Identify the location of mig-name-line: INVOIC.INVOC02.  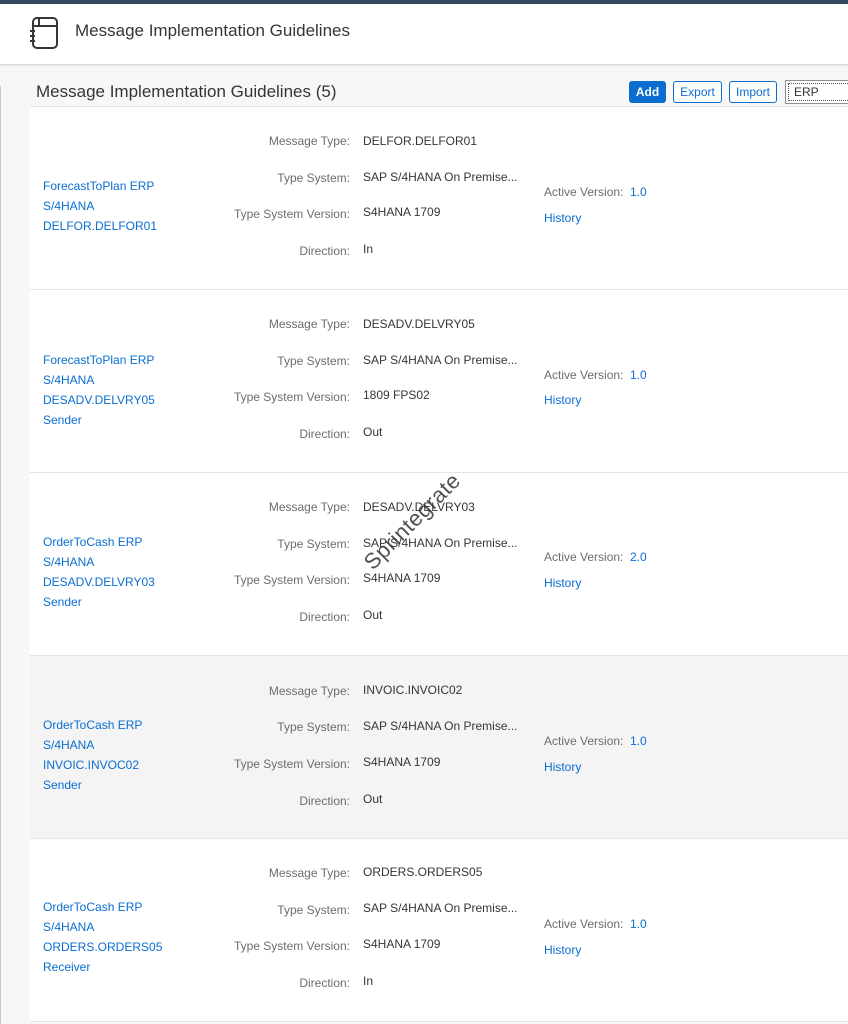
(138, 765).